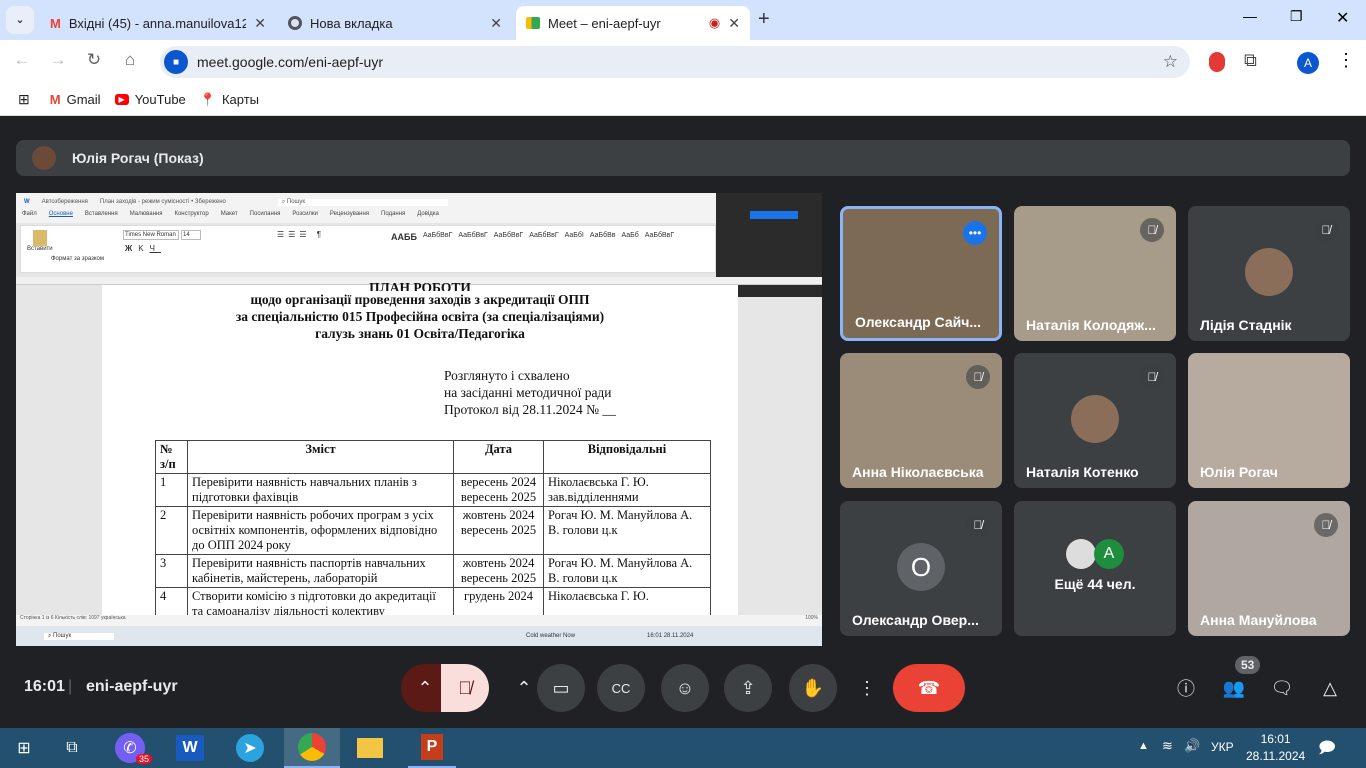 This screenshot has width=1366, height=768. Describe the element at coordinates (362, 202) in the screenshot. I see `word-search: ⌕ Пошук` at that location.